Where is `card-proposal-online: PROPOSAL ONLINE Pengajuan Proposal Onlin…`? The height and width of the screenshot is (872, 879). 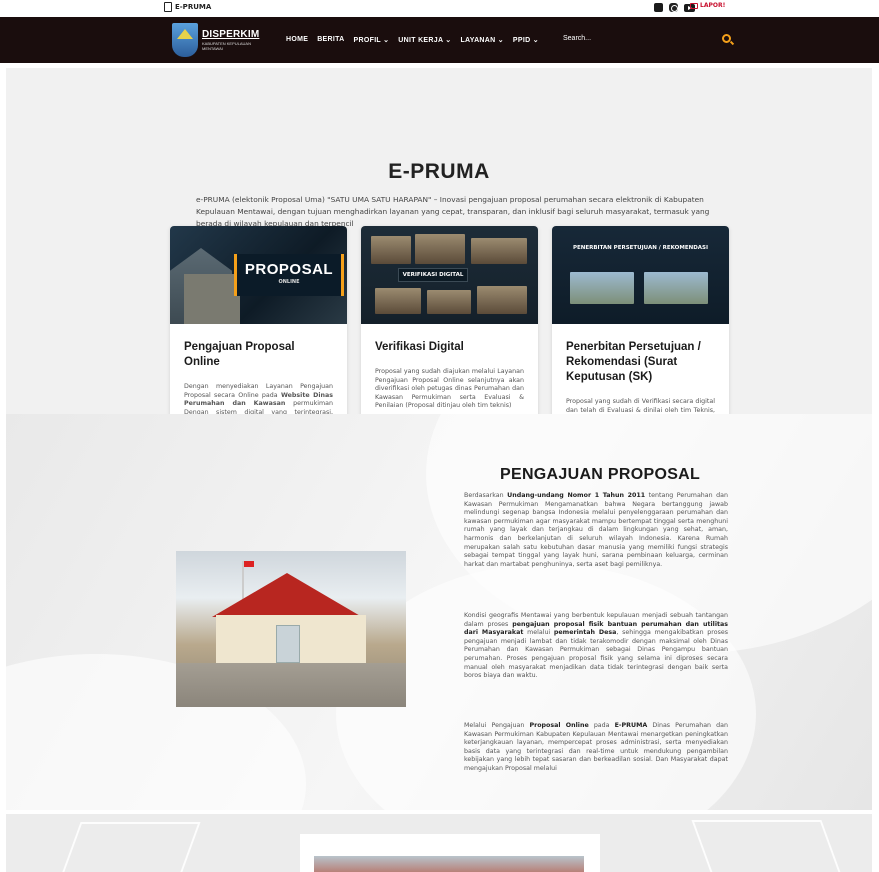
card-proposal-online: PROPOSAL ONLINE Pengajuan Proposal Onlin… is located at coordinates (258, 320).